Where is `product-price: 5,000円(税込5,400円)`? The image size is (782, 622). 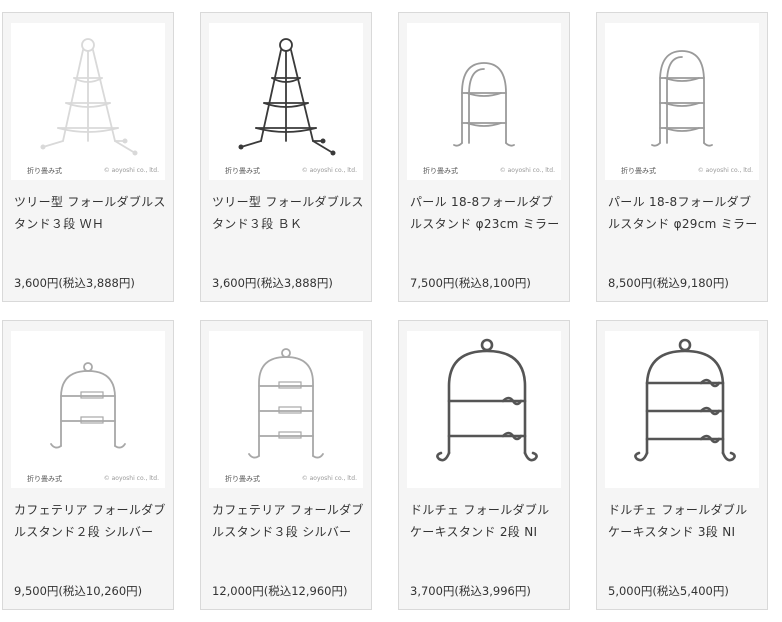 product-price: 5,000円(税込5,400円) is located at coordinates (668, 591).